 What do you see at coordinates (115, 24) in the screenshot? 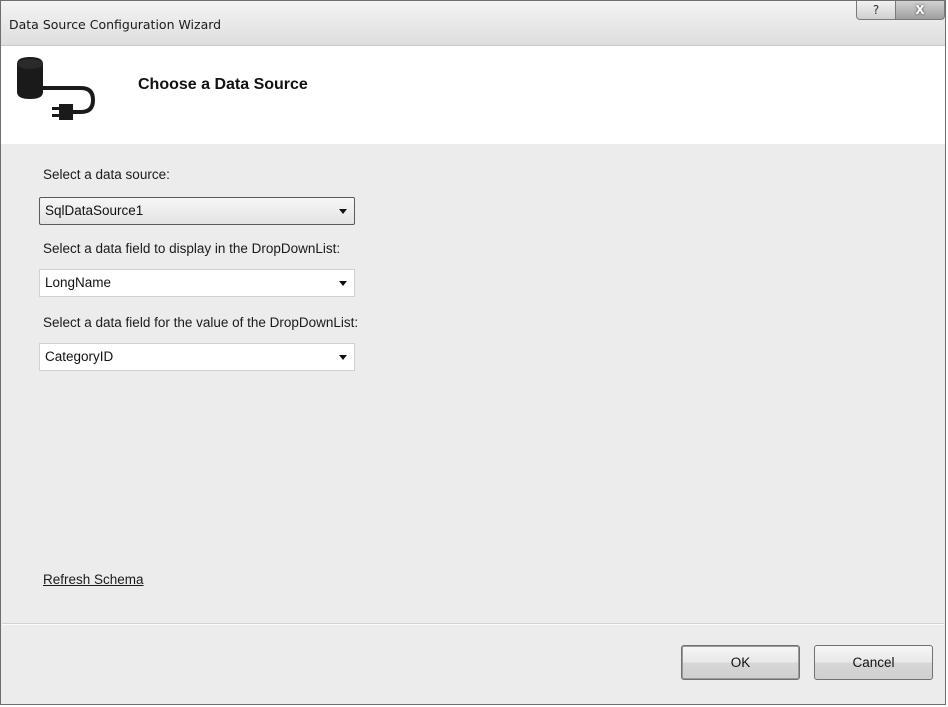
I see `window-title: Data Source Configuration Wizard` at bounding box center [115, 24].